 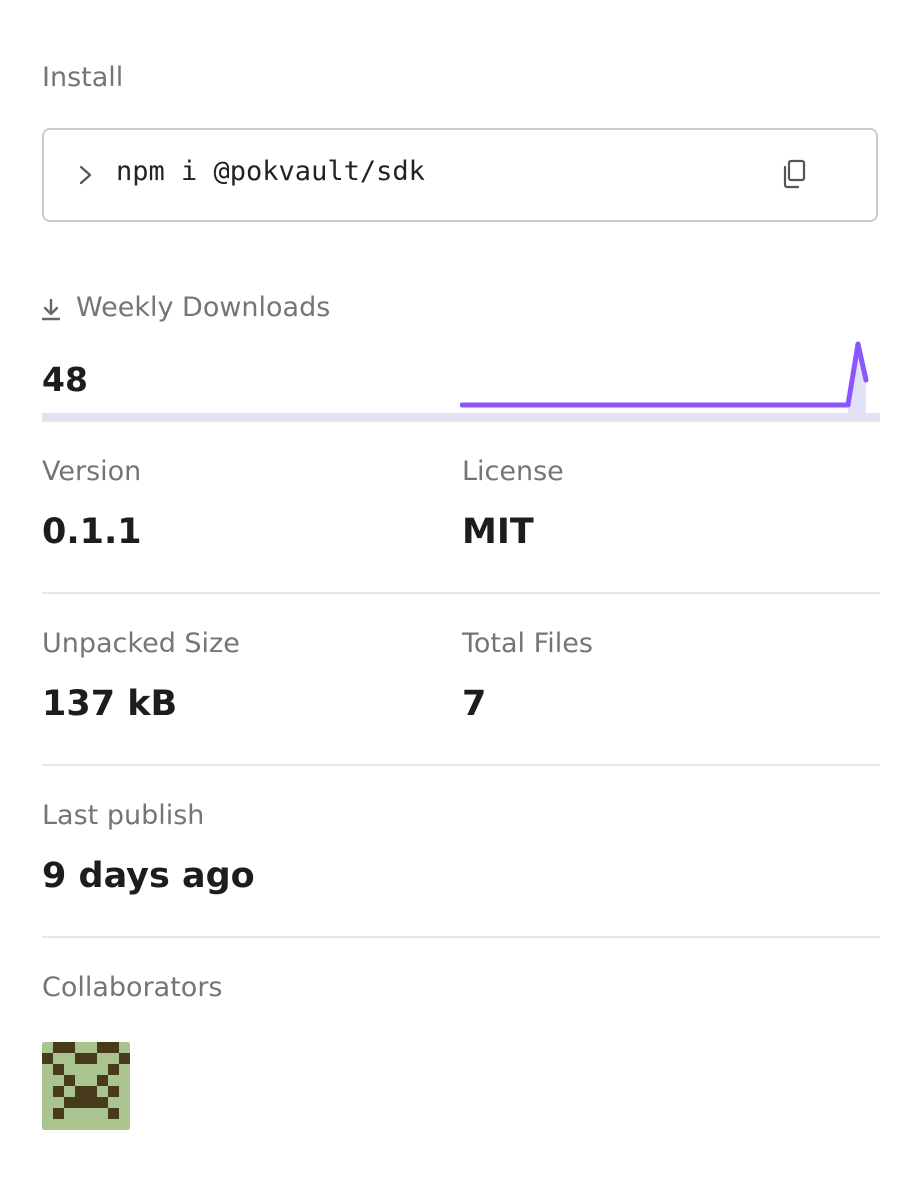 I want to click on copy-icon, so click(x=794, y=174).